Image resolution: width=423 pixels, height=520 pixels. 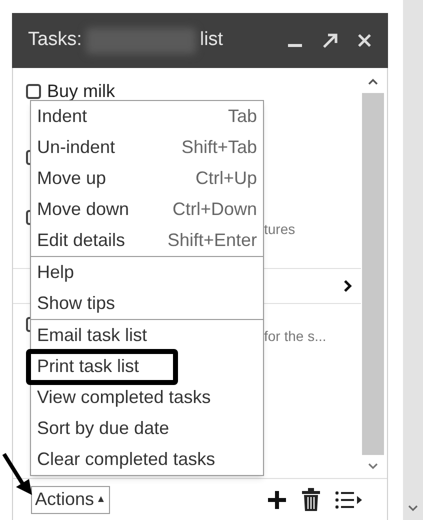 I want to click on window-title: Tasks:, so click(x=55, y=40).